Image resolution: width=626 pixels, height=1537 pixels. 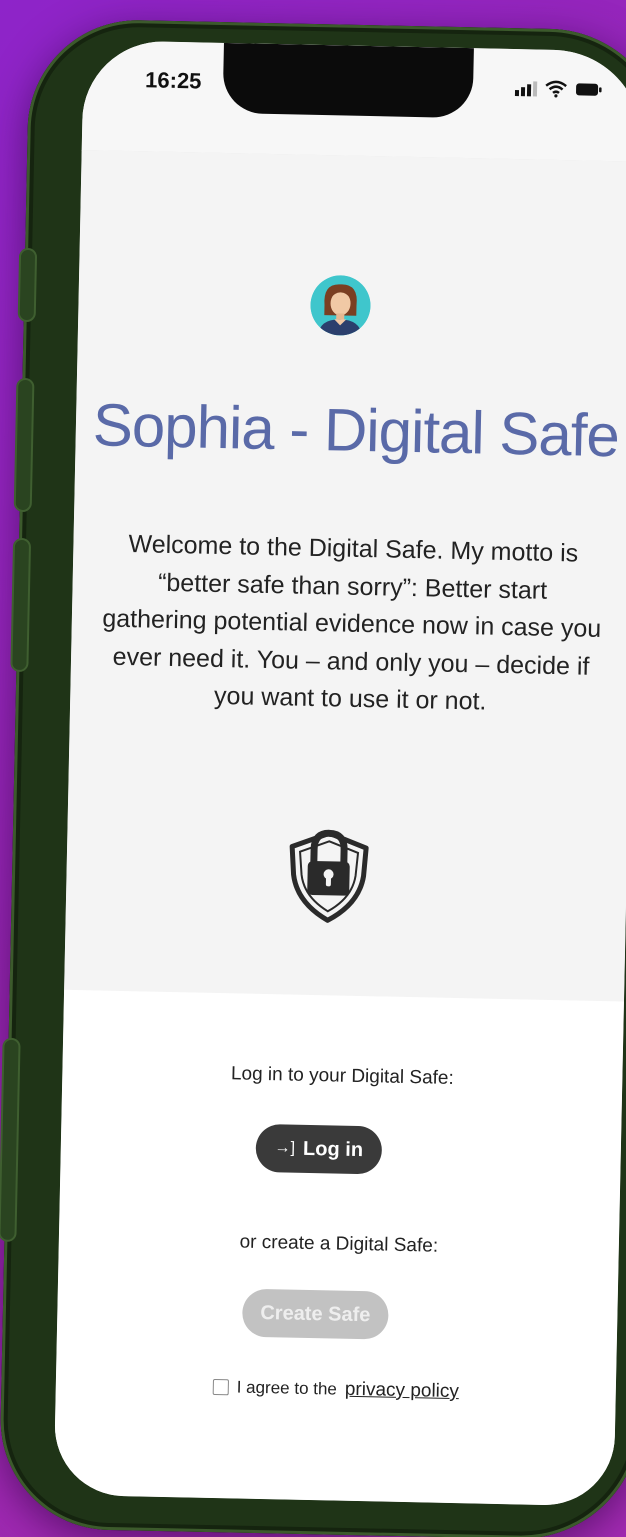 What do you see at coordinates (329, 876) in the screenshot?
I see `shield-lock-icon` at bounding box center [329, 876].